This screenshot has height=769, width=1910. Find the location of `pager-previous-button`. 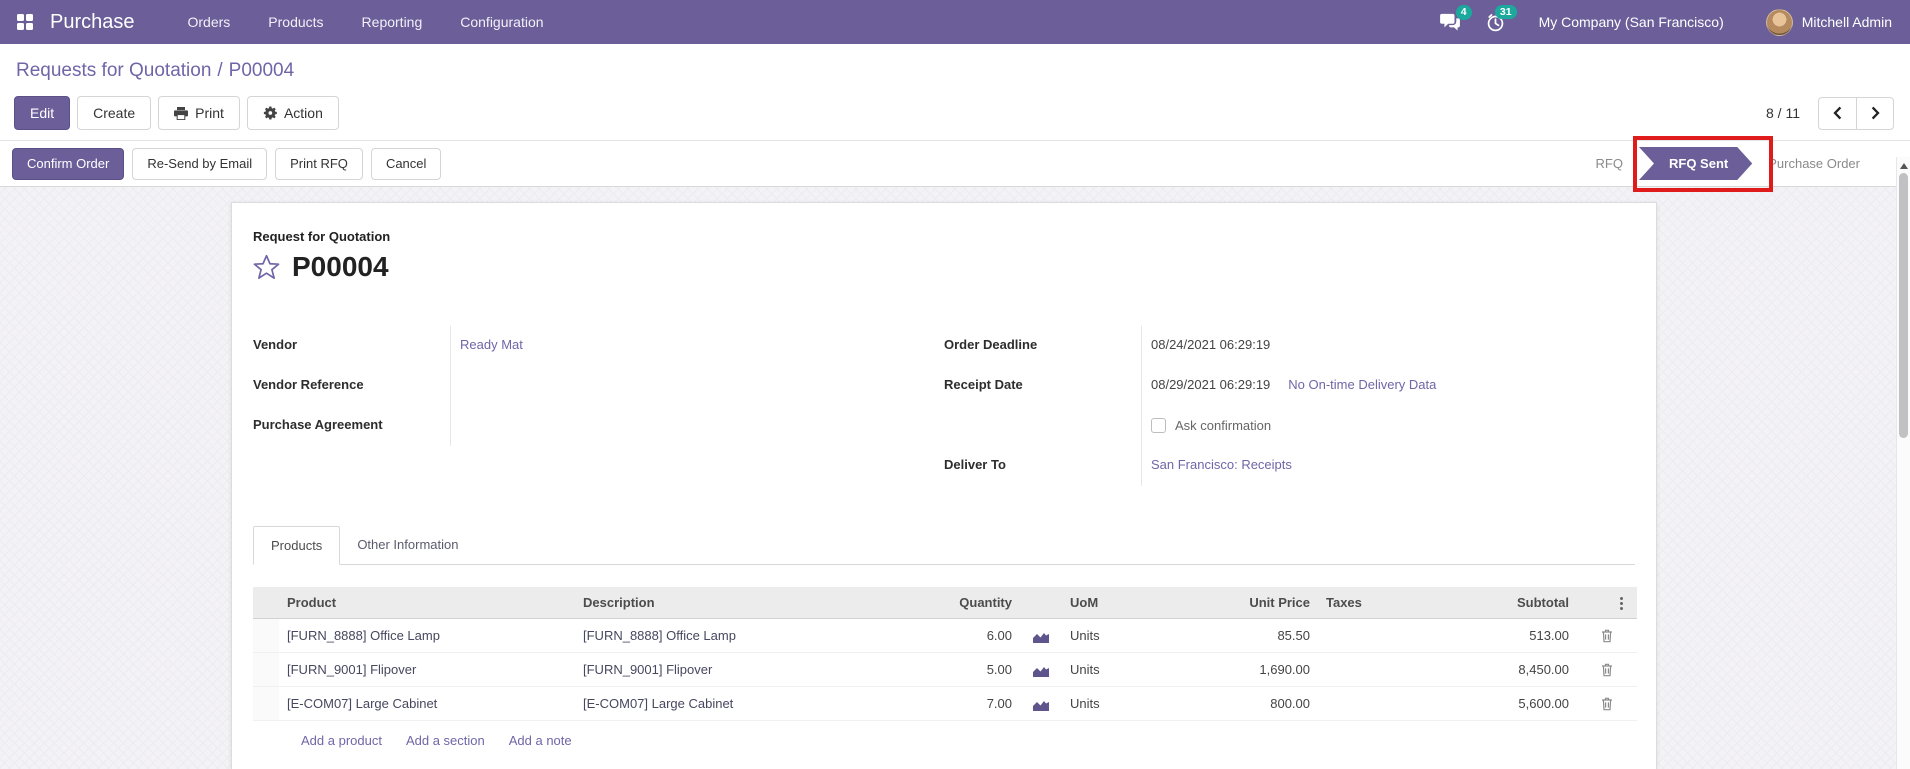

pager-previous-button is located at coordinates (1837, 113).